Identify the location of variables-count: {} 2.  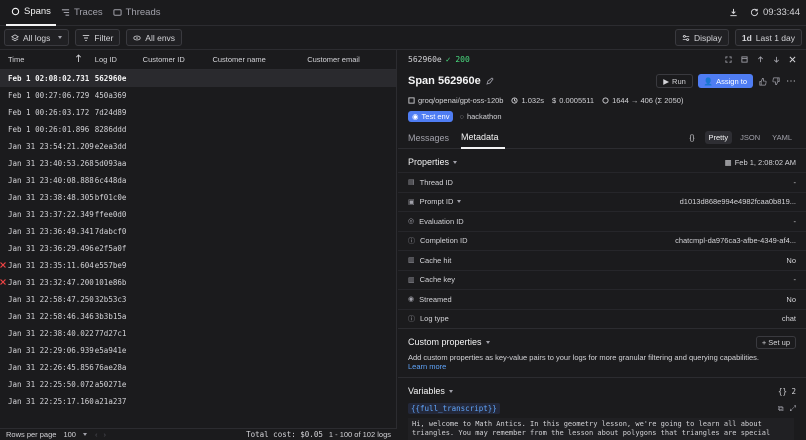
(786, 391).